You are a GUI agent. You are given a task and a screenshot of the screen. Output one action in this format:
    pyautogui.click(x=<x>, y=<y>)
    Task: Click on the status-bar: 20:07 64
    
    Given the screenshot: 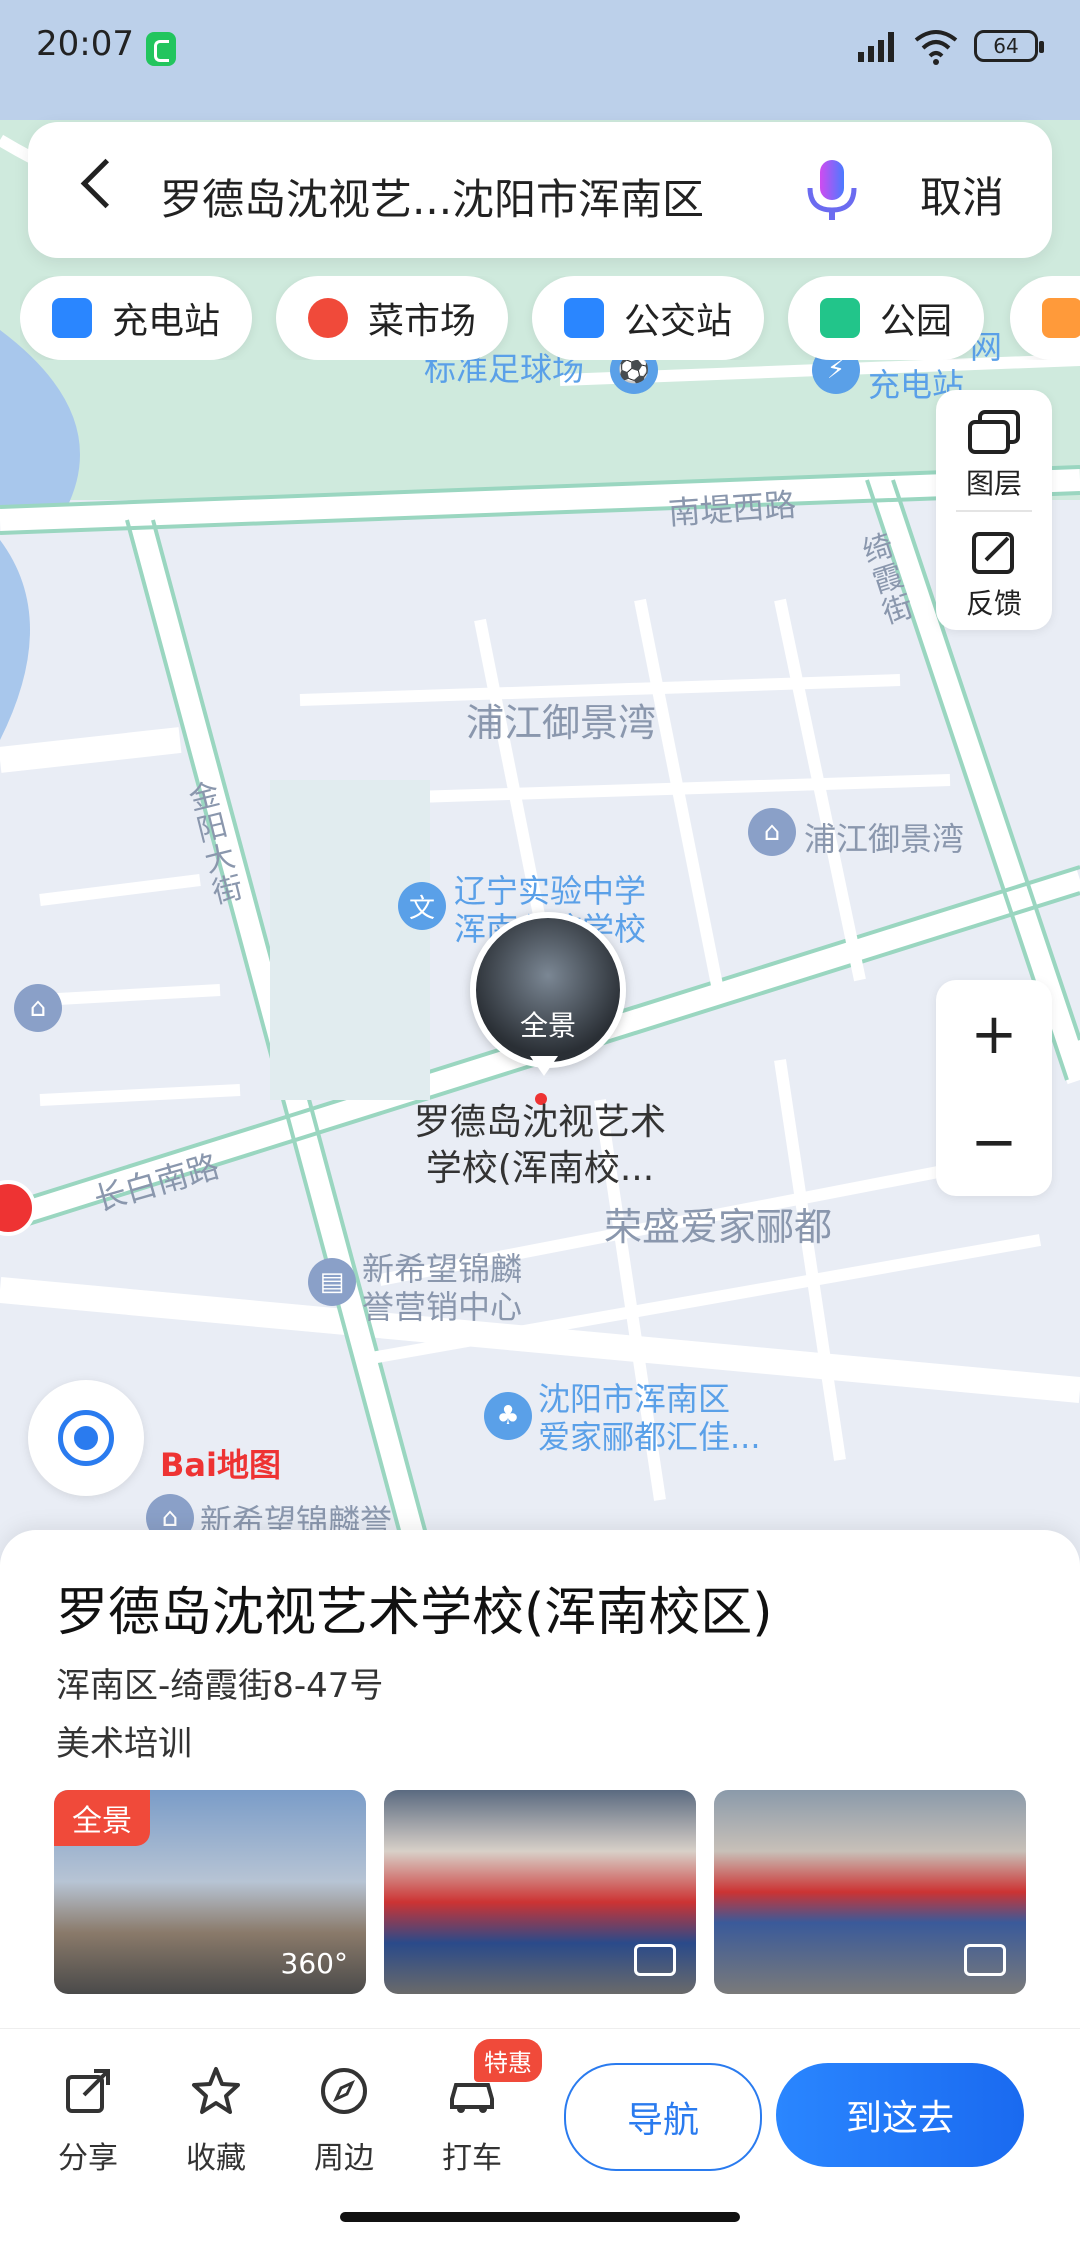 What is the action you would take?
    pyautogui.click(x=540, y=48)
    